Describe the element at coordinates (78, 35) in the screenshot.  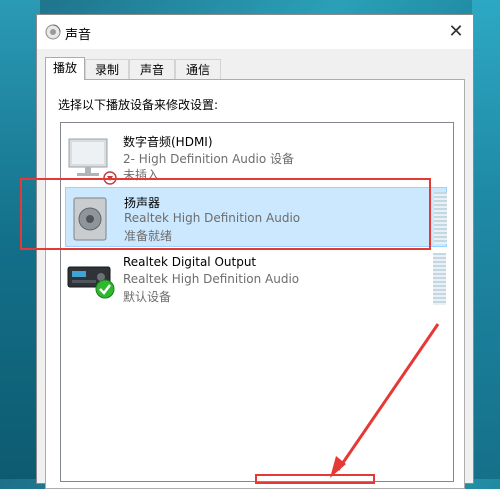
I see `window-title: 声音` at that location.